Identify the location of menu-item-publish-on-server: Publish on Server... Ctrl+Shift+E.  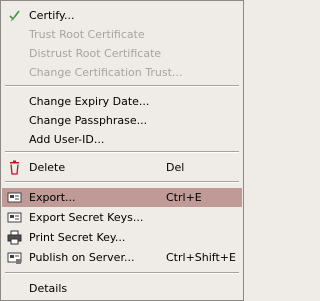
(122, 257).